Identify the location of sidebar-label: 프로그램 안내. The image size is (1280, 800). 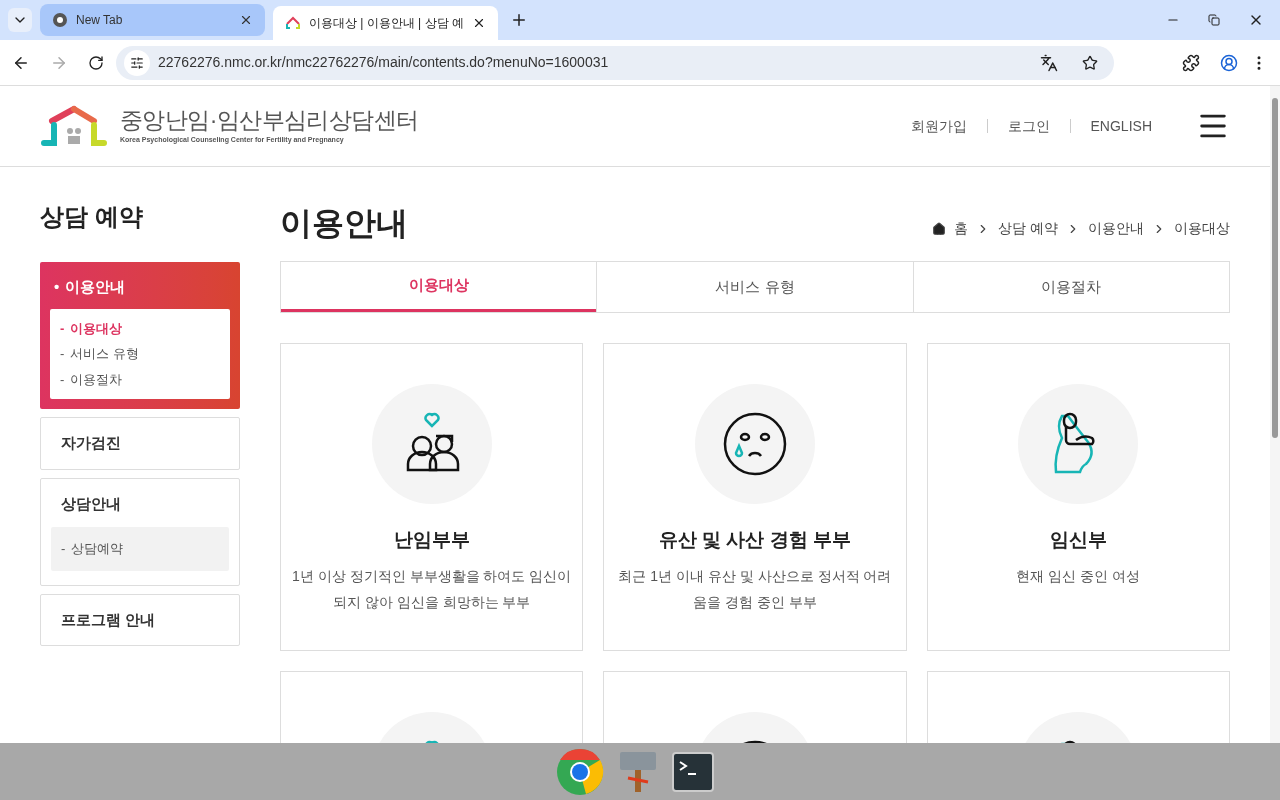
(108, 619).